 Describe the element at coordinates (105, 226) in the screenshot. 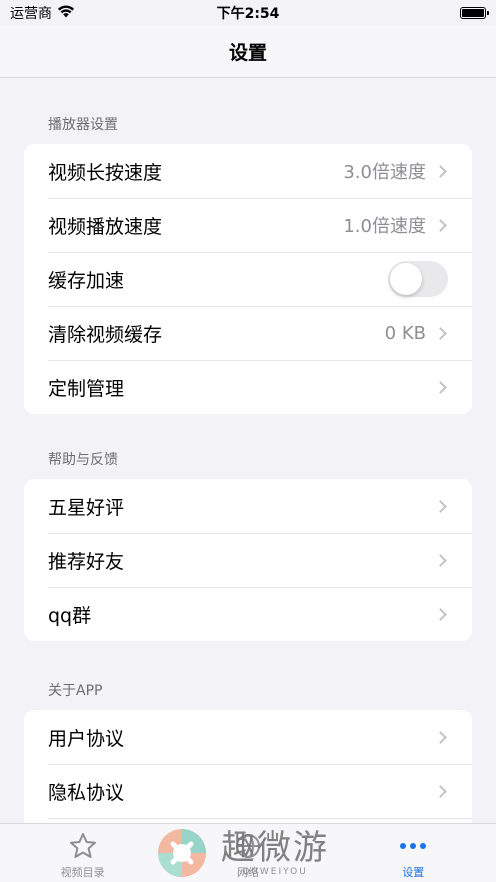

I see `row-label: 视频播放速度` at that location.